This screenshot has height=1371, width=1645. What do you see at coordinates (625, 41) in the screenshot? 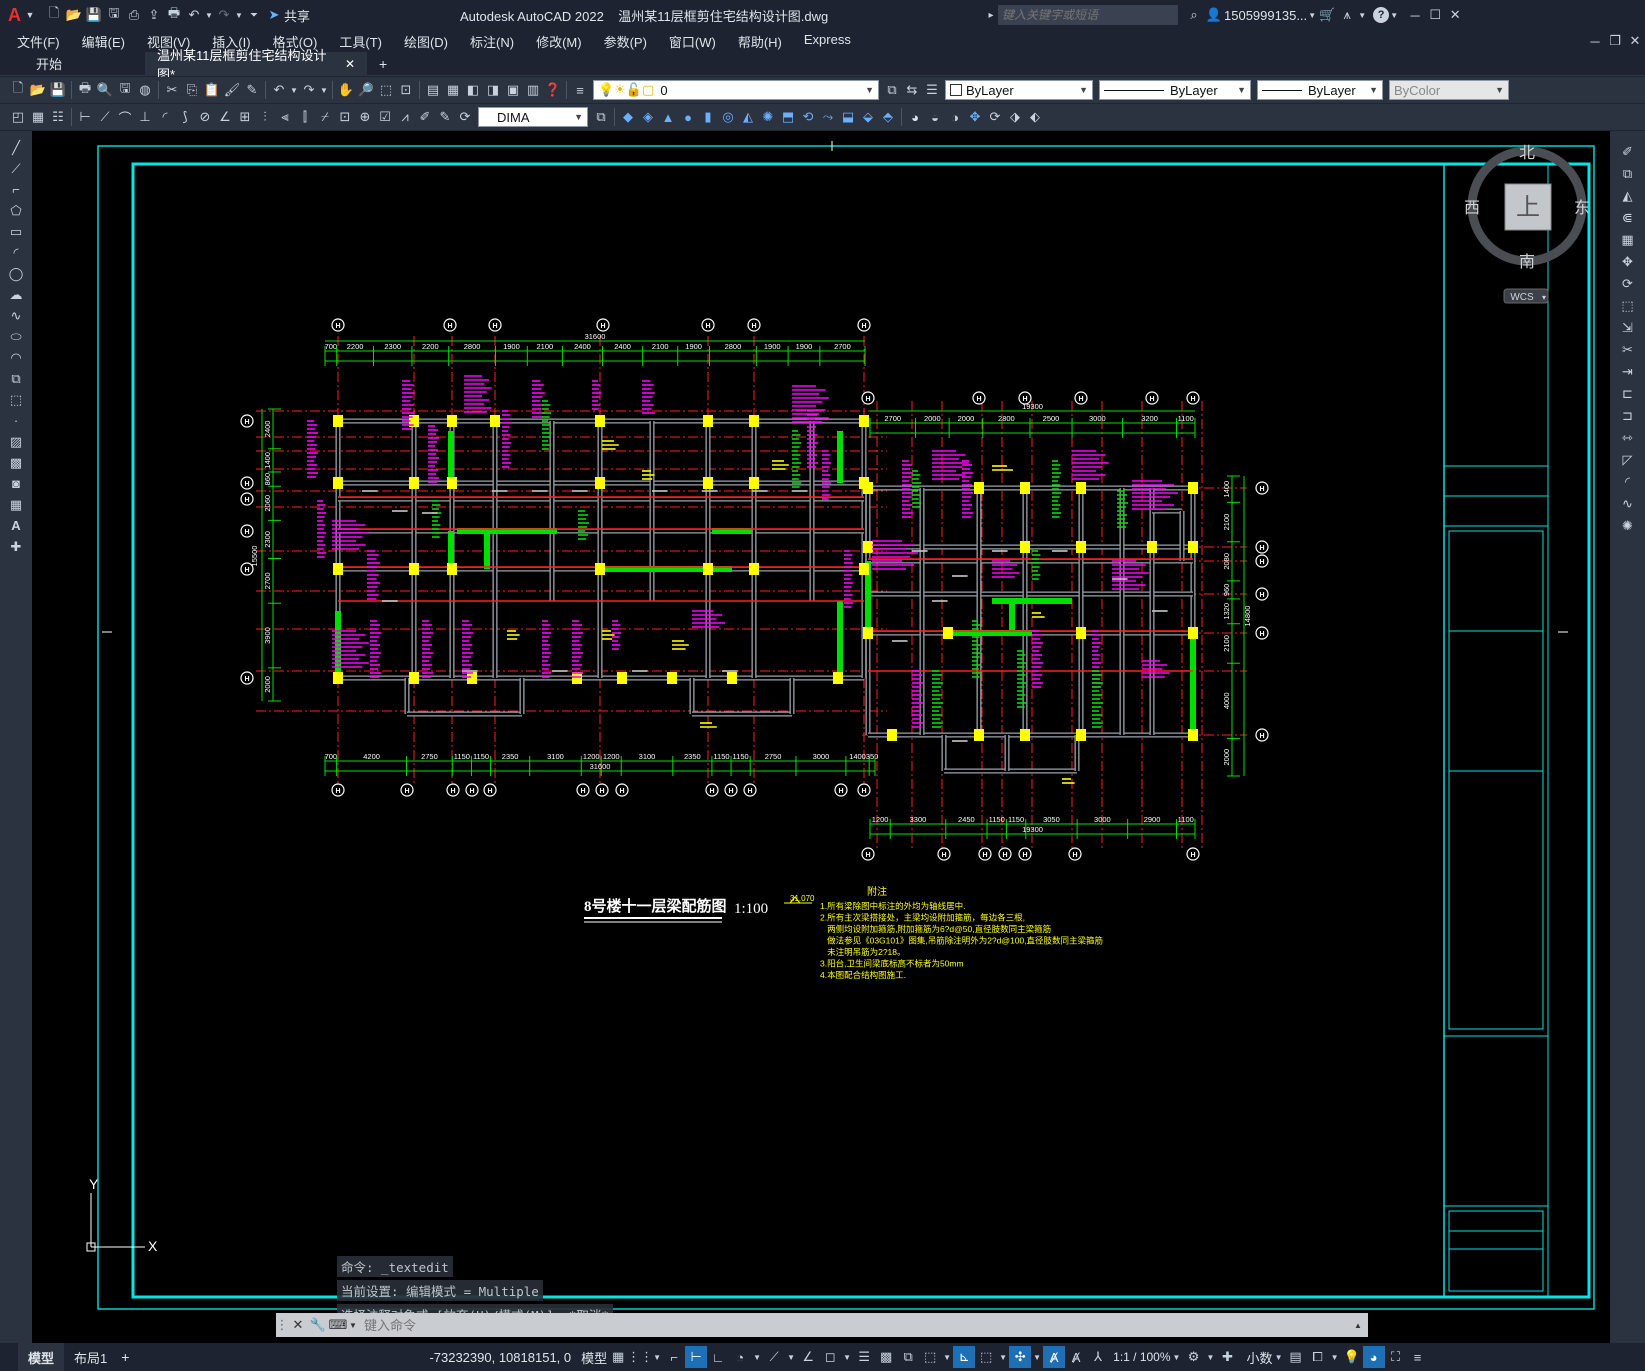
I see `menu-item-9: 参数(P)` at bounding box center [625, 41].